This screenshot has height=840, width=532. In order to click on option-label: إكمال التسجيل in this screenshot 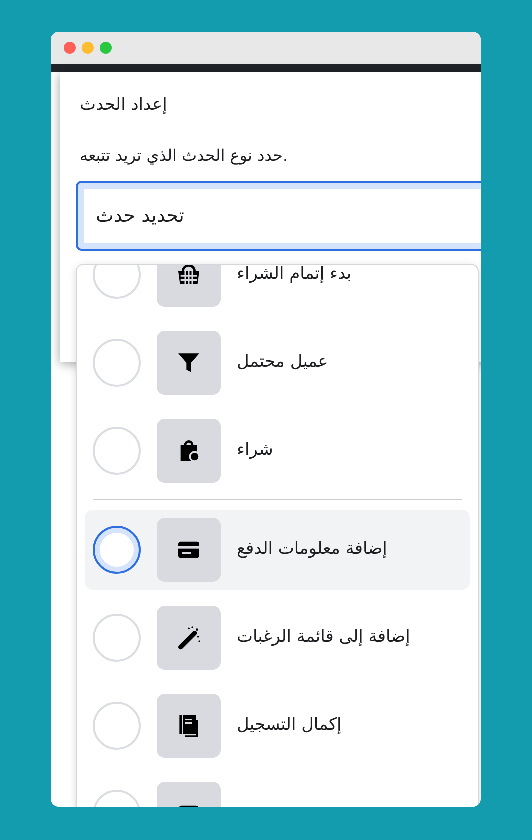, I will do `click(289, 726)`.